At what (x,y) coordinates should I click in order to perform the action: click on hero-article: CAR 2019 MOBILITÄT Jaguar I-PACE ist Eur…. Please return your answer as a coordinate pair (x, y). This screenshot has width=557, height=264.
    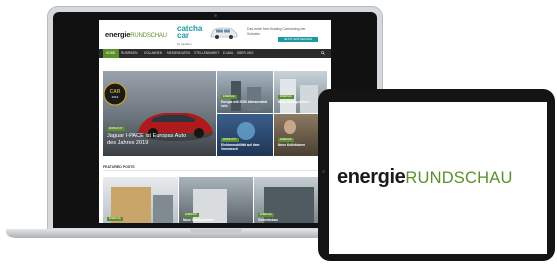
    Looking at the image, I should click on (159, 113).